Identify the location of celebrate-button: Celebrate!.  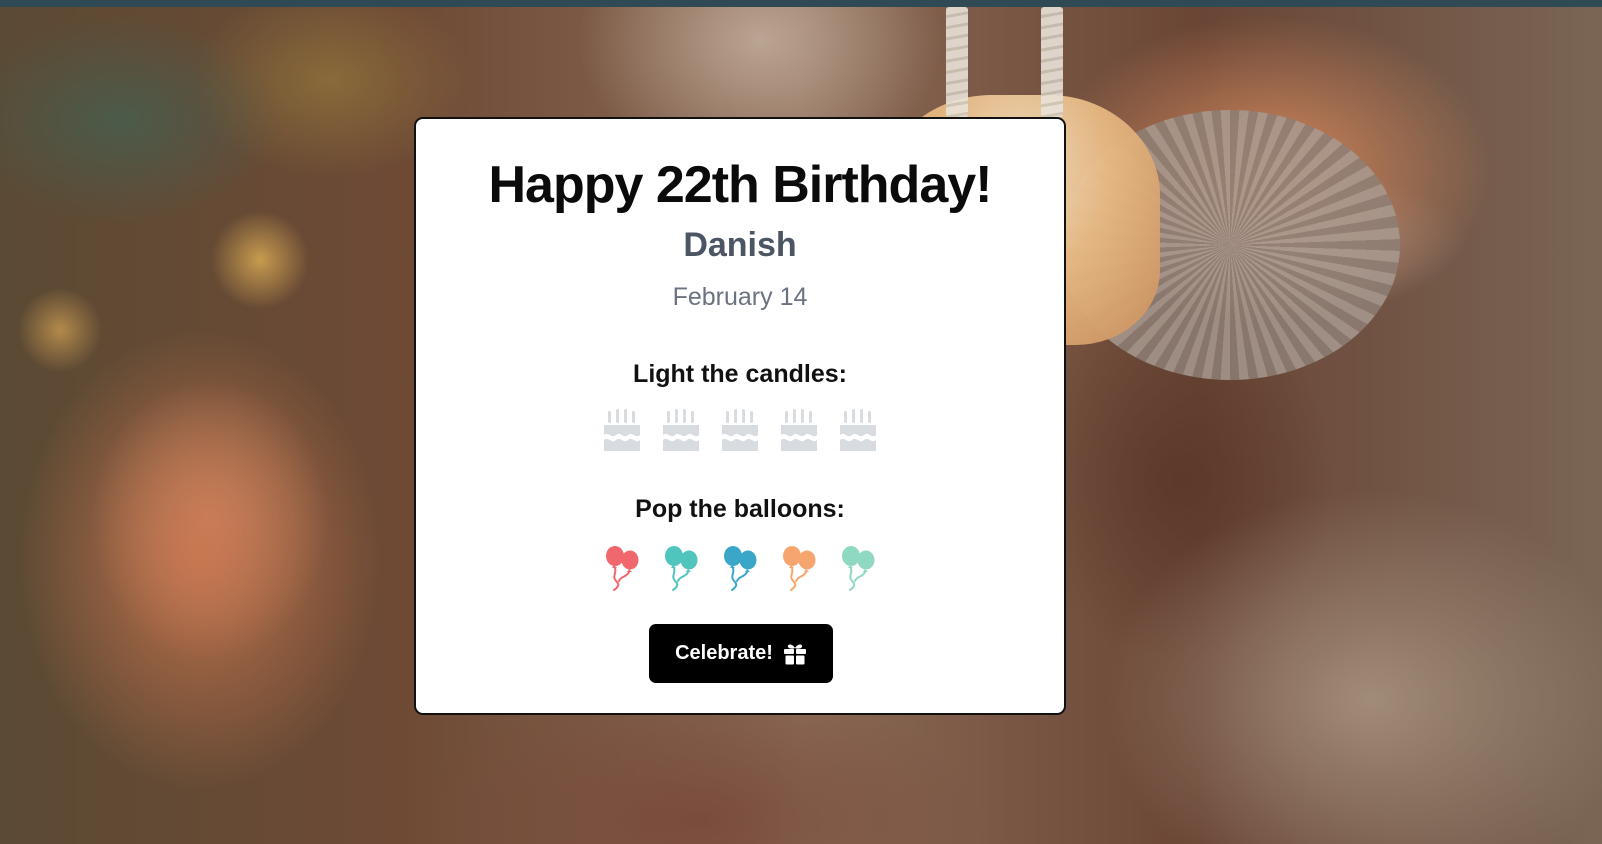
(741, 653).